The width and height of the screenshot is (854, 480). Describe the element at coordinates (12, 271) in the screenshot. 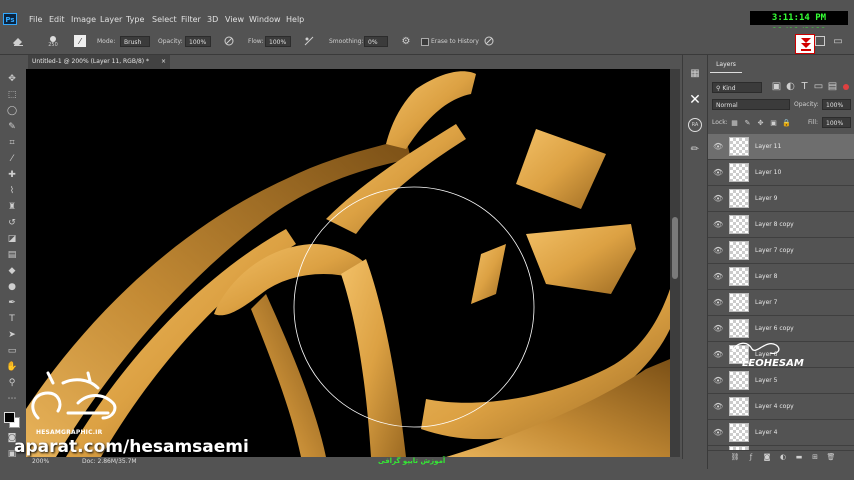

I see `blur-tool-icon: ◆` at that location.